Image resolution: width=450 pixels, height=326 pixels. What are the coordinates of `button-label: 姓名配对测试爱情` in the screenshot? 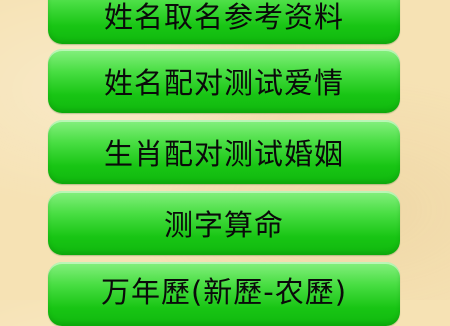 It's located at (223, 83).